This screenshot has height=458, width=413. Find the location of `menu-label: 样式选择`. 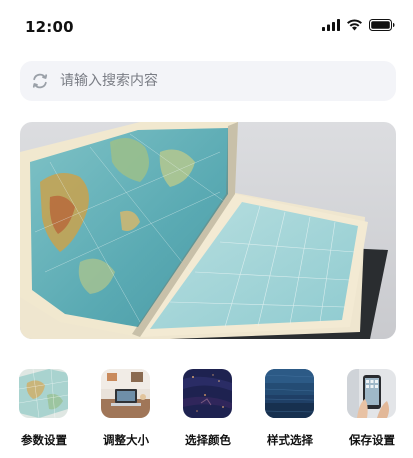

menu-label: 样式选择 is located at coordinates (290, 440).